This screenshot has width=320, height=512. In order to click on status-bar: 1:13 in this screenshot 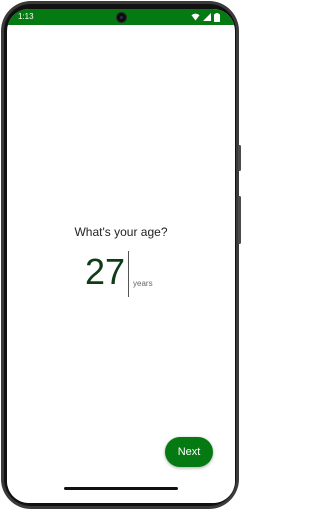, I will do `click(121, 17)`.